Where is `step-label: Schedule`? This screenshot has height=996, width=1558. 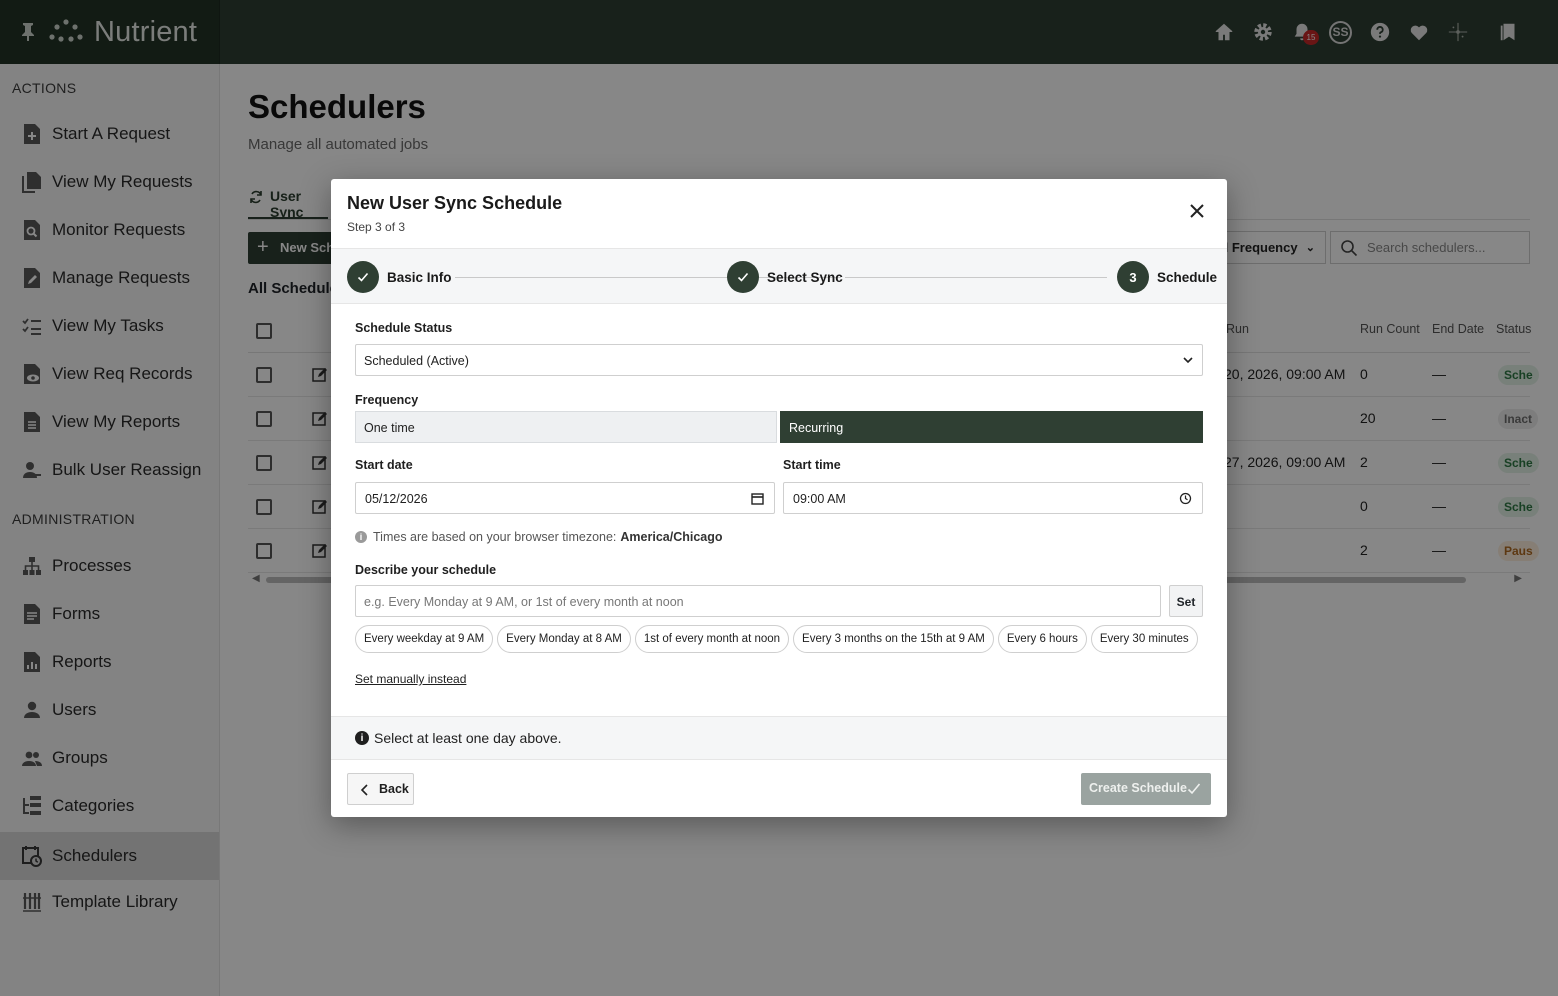 step-label: Schedule is located at coordinates (1187, 277).